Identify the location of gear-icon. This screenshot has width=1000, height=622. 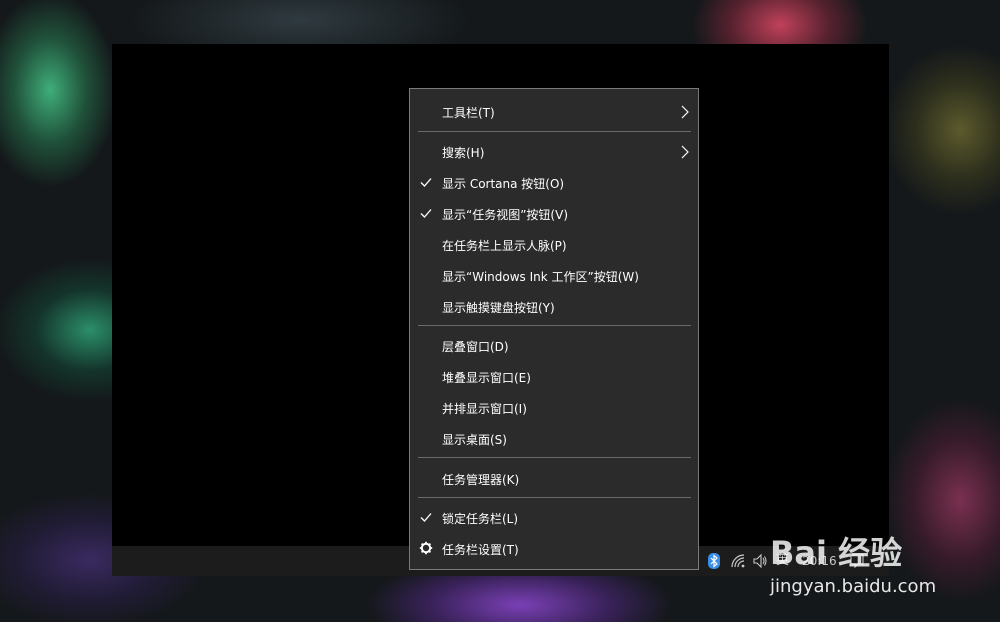
(426, 548).